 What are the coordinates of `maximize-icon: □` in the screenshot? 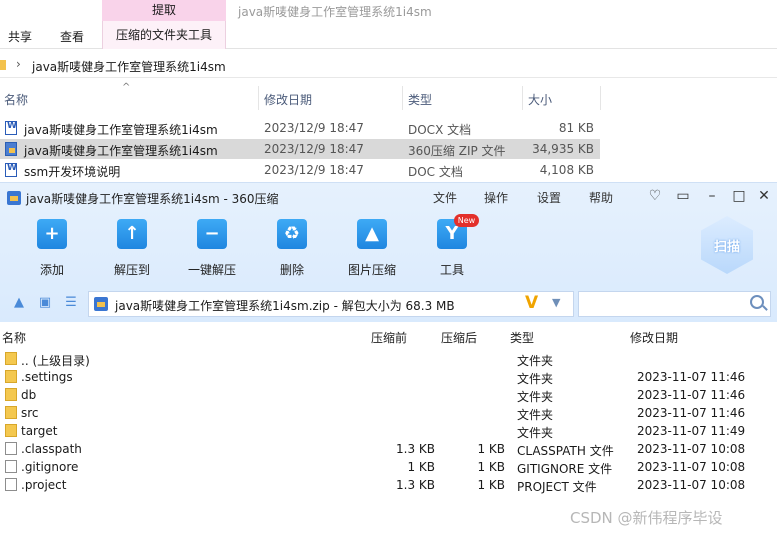 It's located at (739, 196).